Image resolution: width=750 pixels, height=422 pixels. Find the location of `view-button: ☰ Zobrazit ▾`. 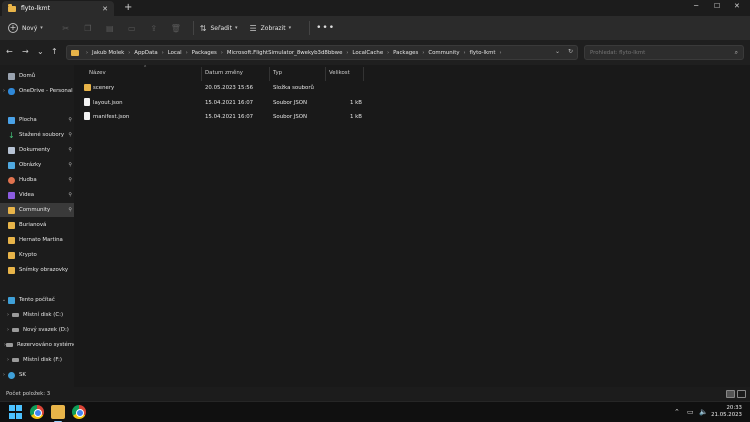

view-button: ☰ Zobrazit ▾ is located at coordinates (270, 28).